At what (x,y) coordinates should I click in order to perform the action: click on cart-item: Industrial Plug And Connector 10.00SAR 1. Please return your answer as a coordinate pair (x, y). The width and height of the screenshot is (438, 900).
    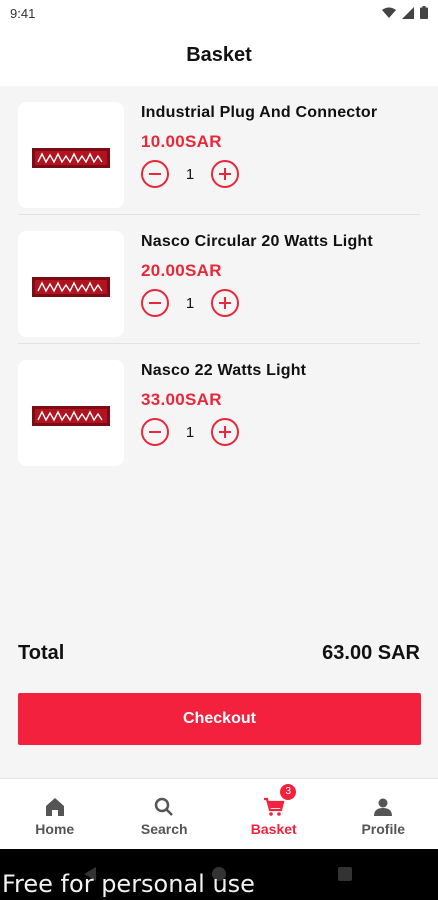
    Looking at the image, I should click on (219, 150).